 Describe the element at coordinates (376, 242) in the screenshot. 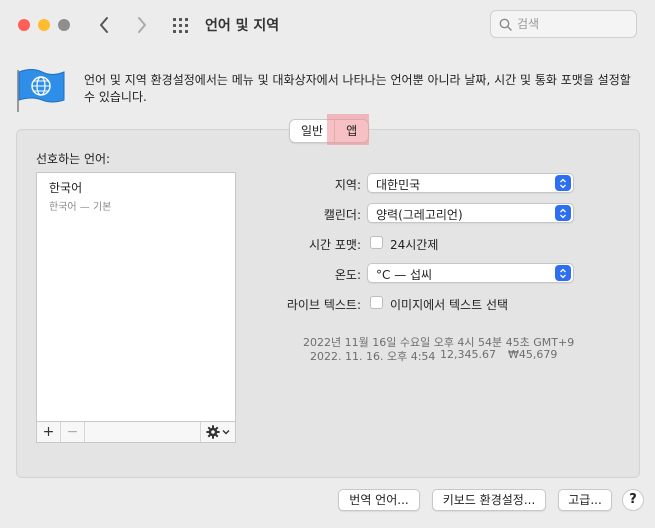

I see `24-hour-checkbox` at that location.